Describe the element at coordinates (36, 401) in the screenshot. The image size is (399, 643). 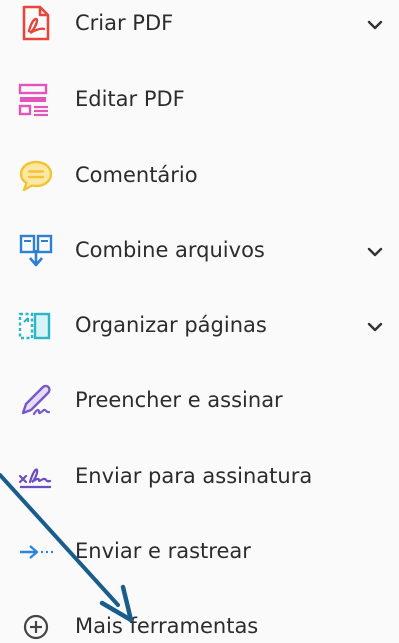
I see `fill-sign-icon` at that location.